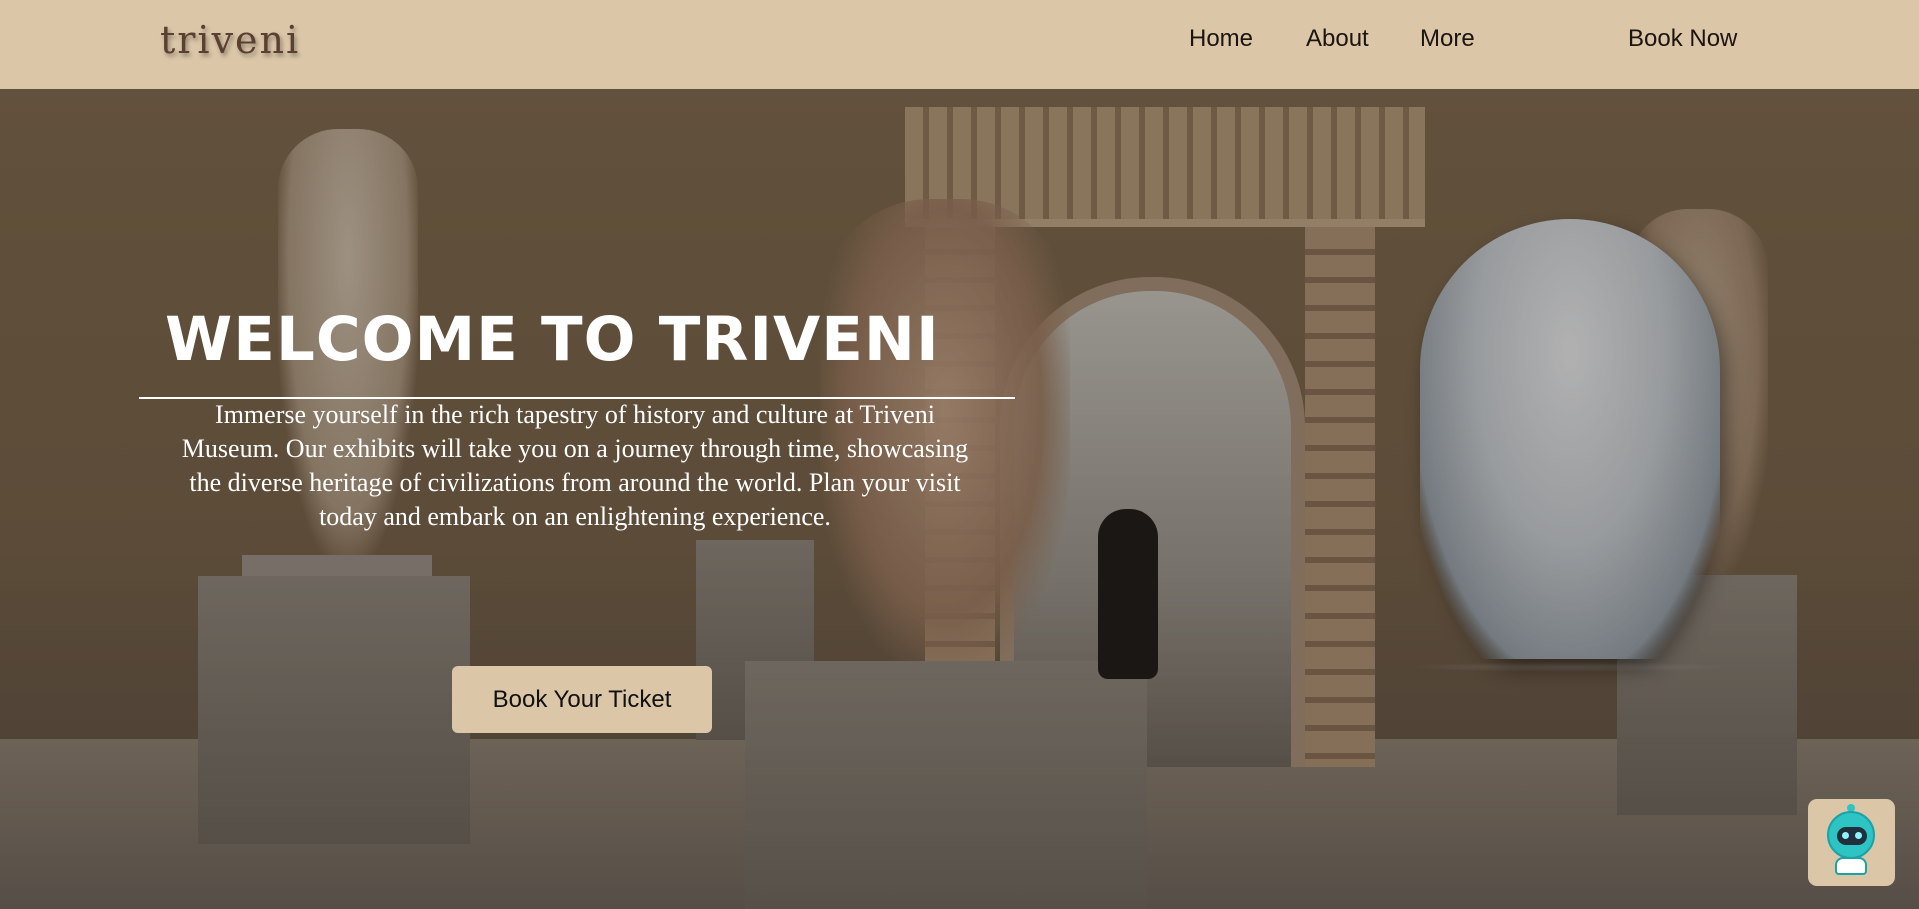 Image resolution: width=1919 pixels, height=909 pixels. Describe the element at coordinates (1337, 39) in the screenshot. I see `nav-link-about: About` at that location.